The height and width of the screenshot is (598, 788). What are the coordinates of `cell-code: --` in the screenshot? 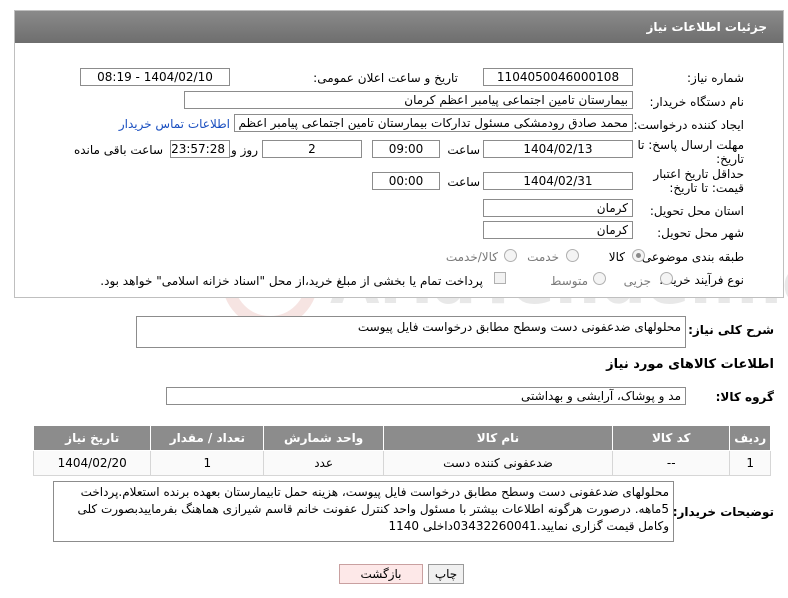 It's located at (671, 463).